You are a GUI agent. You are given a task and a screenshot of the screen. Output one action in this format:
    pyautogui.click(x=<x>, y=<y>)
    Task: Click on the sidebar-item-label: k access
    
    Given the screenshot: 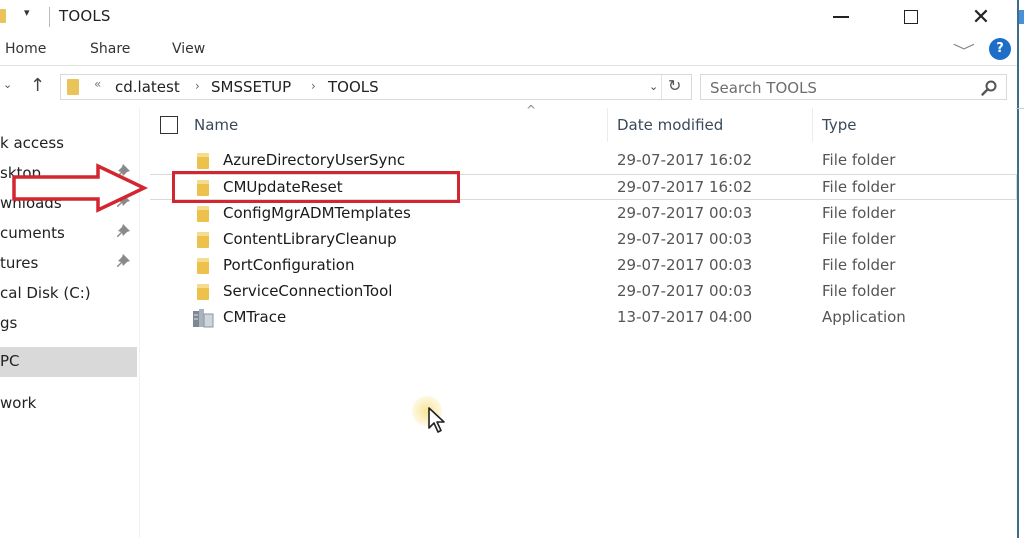 What is the action you would take?
    pyautogui.click(x=32, y=143)
    